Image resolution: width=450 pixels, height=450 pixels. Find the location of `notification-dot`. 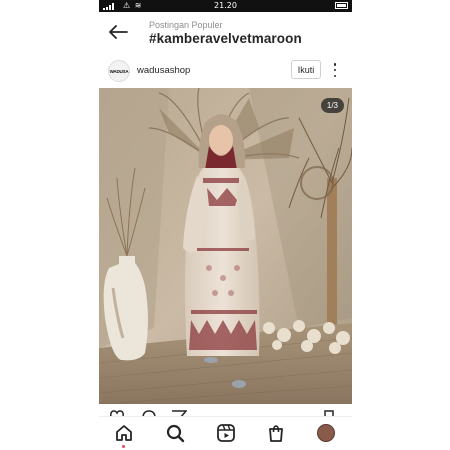

notification-dot is located at coordinates (123, 446).